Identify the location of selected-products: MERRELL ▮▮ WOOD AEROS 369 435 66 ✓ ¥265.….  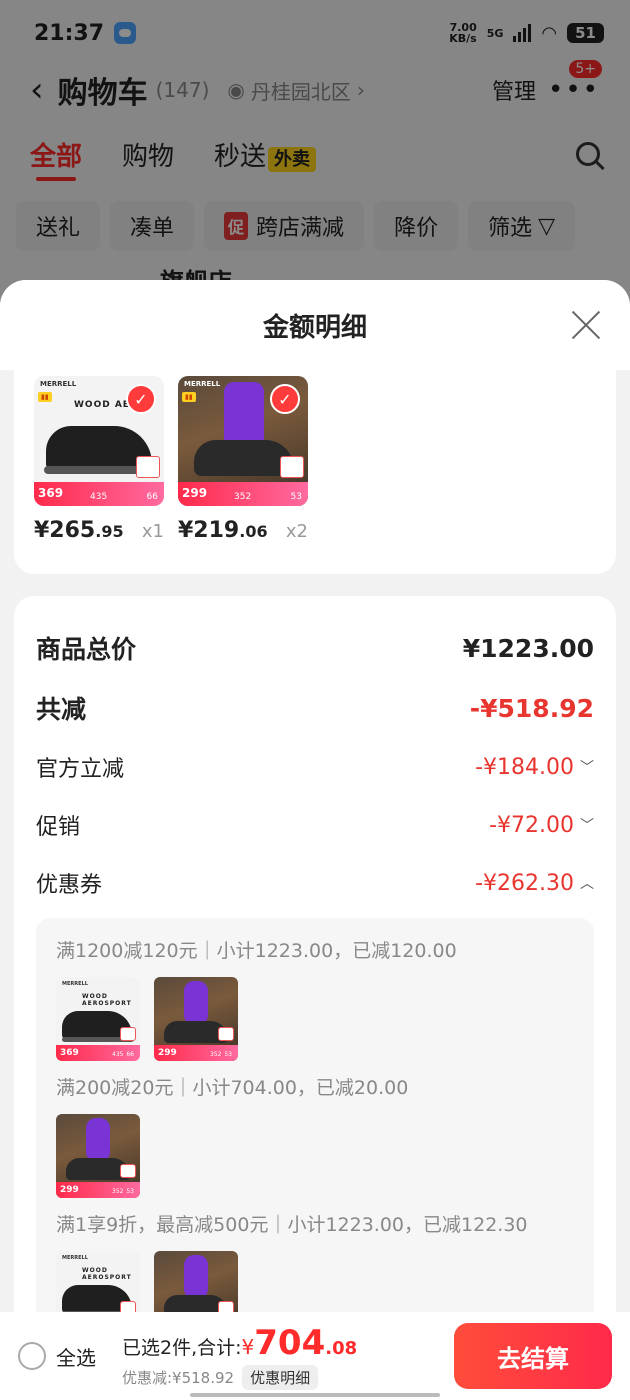
(315, 472).